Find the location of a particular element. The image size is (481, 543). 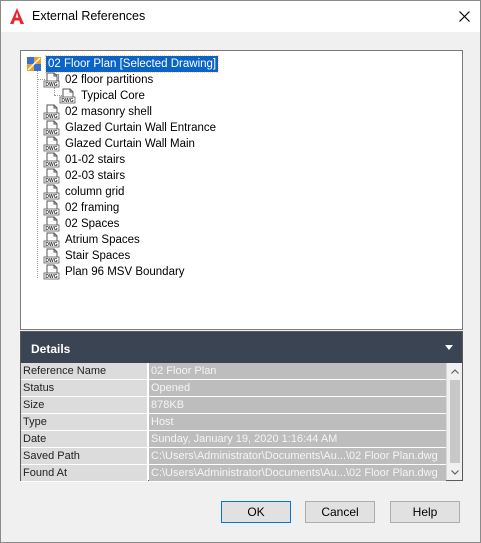

close-button is located at coordinates (464, 16).